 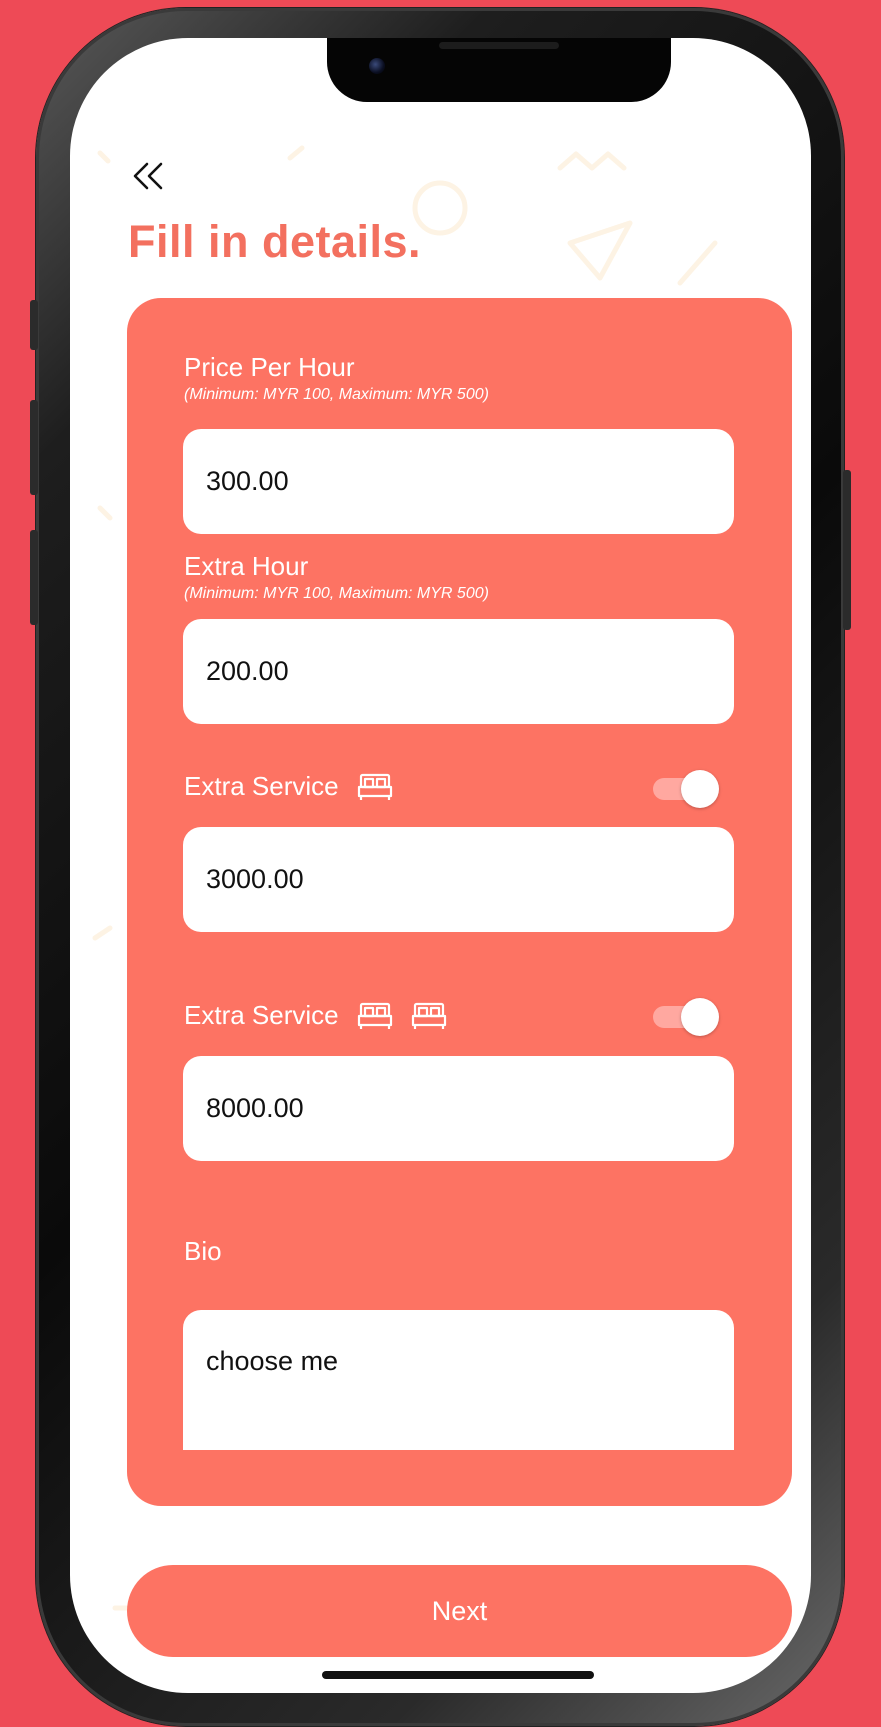 I want to click on extra-service-double-row: Extra Service, so click(x=315, y=1015).